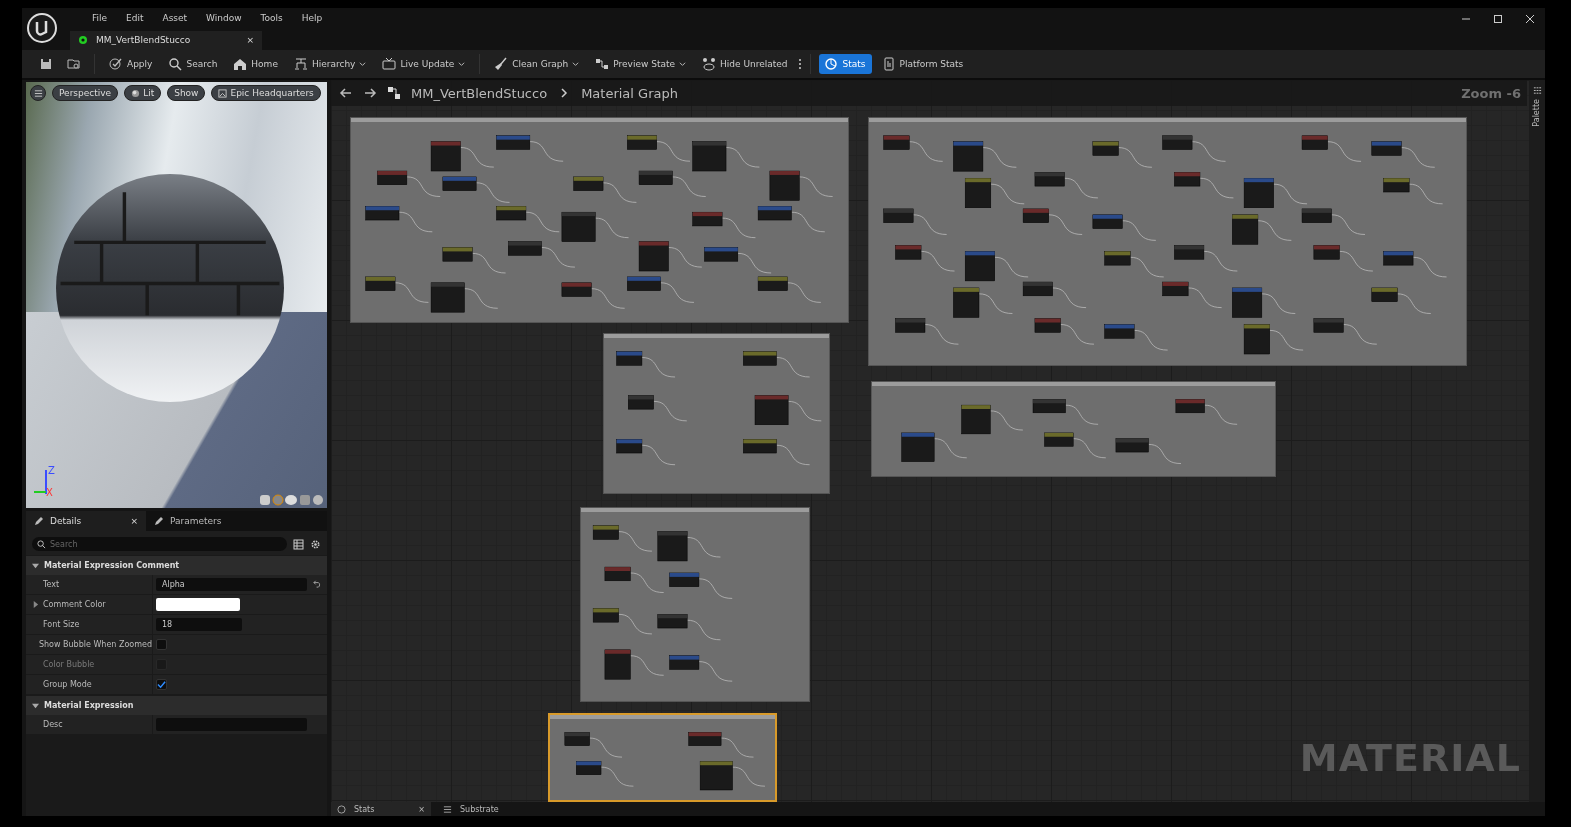 The image size is (1571, 827). I want to click on document-tab: MM_VertBlendStucco ×, so click(166, 40).